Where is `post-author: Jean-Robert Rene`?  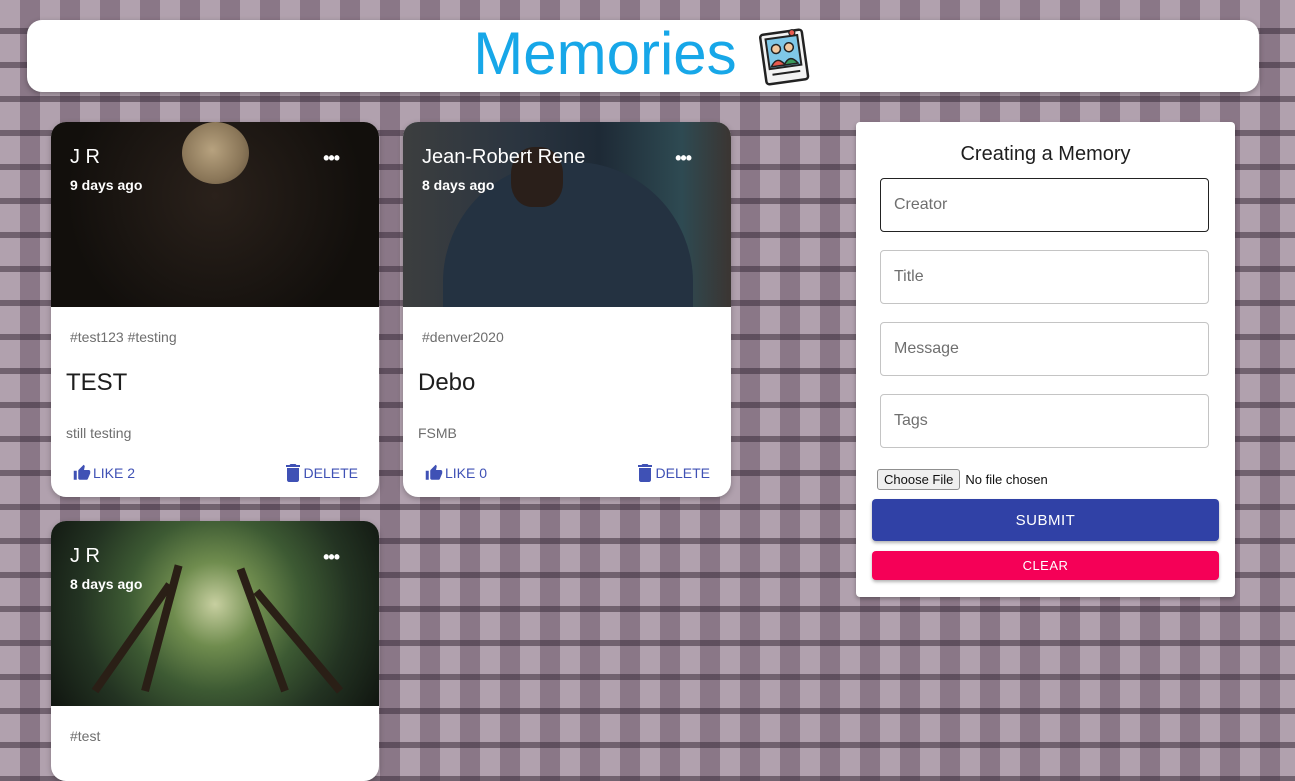
post-author: Jean-Robert Rene is located at coordinates (504, 157).